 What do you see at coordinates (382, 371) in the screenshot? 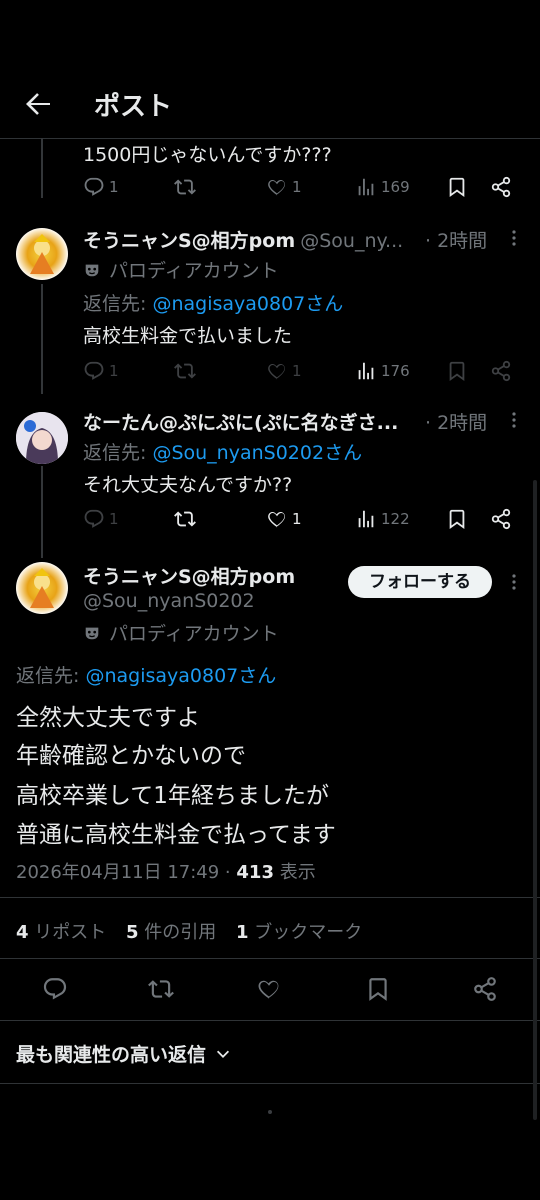
I see `views-button: 176` at bounding box center [382, 371].